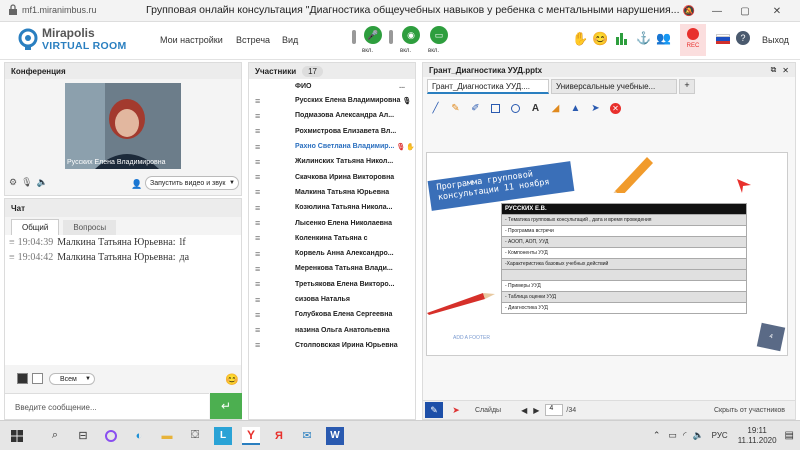 Image resolution: width=800 pixels, height=450 pixels. Describe the element at coordinates (524, 410) in the screenshot. I see `prev-page-icon: ◀` at that location.